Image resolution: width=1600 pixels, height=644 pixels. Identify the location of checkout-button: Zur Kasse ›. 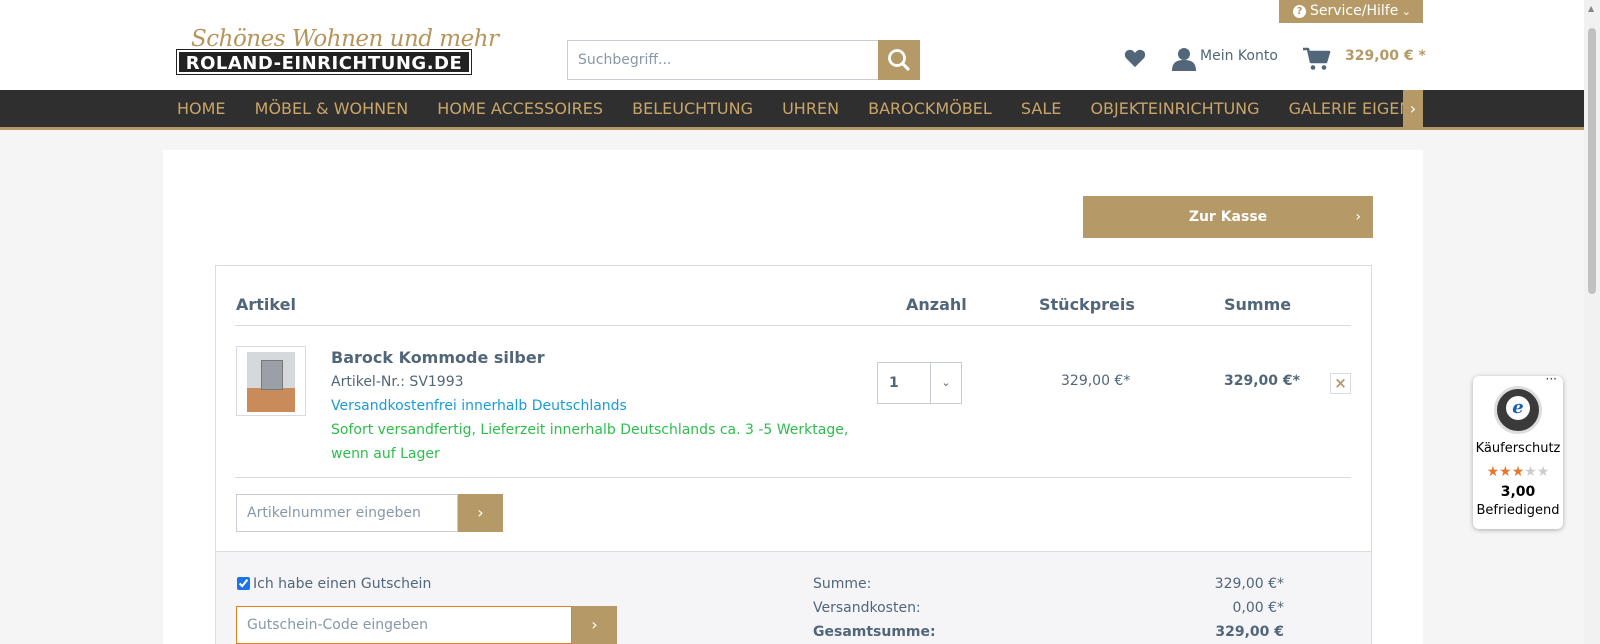
(1228, 217).